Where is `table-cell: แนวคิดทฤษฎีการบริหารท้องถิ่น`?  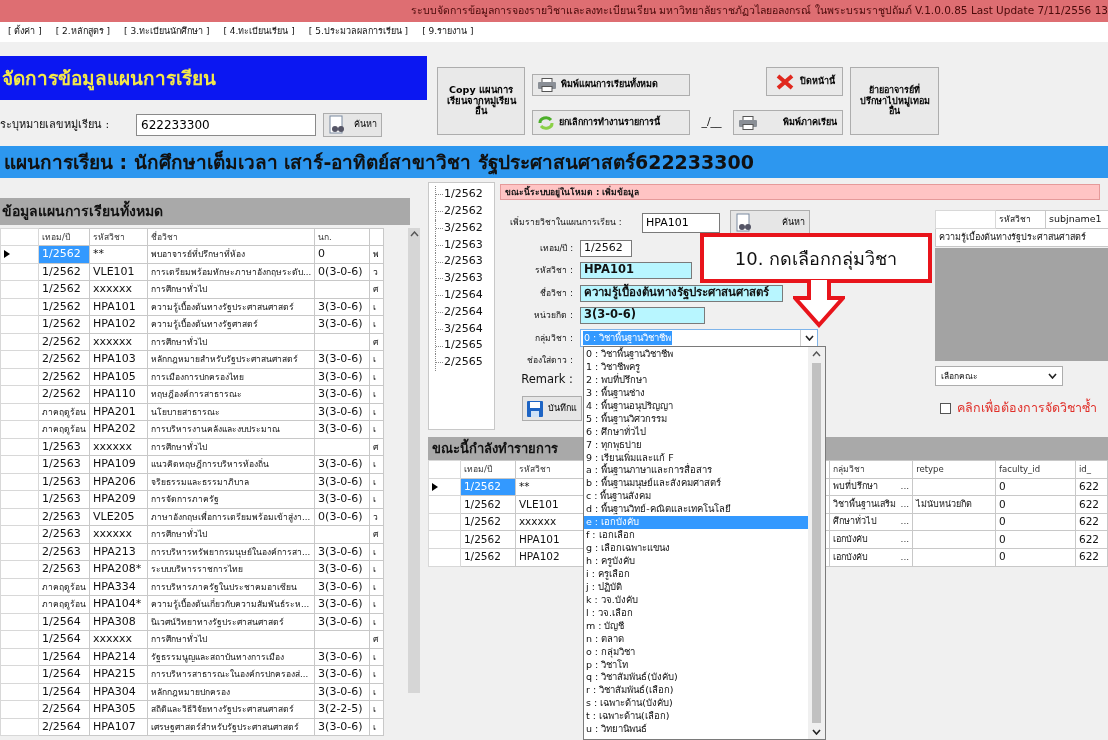 table-cell: แนวคิดทฤษฎีการบริหารท้องถิ่น is located at coordinates (231, 464).